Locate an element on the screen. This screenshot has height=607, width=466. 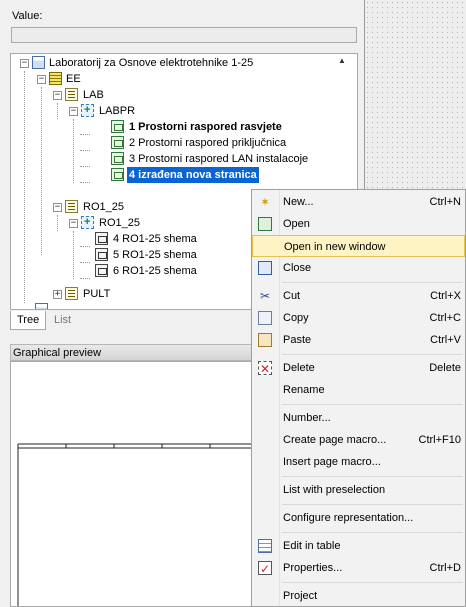
tree-node-page-1: 1 Prostorni raspored rasvjete is located at coordinates (171, 127).